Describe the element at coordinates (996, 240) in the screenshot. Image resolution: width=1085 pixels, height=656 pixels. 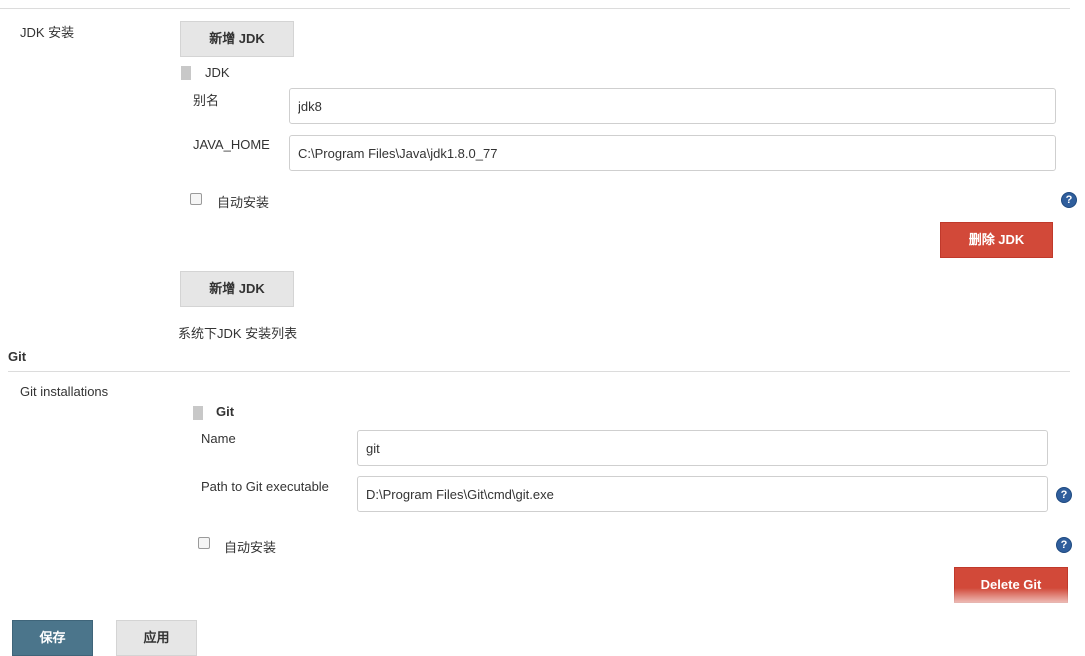
I see `delete-jdk-button: 删除 JDK` at that location.